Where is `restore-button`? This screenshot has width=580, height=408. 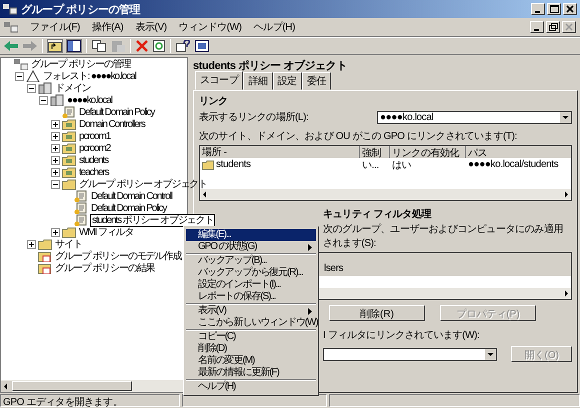
restore-button is located at coordinates (553, 27).